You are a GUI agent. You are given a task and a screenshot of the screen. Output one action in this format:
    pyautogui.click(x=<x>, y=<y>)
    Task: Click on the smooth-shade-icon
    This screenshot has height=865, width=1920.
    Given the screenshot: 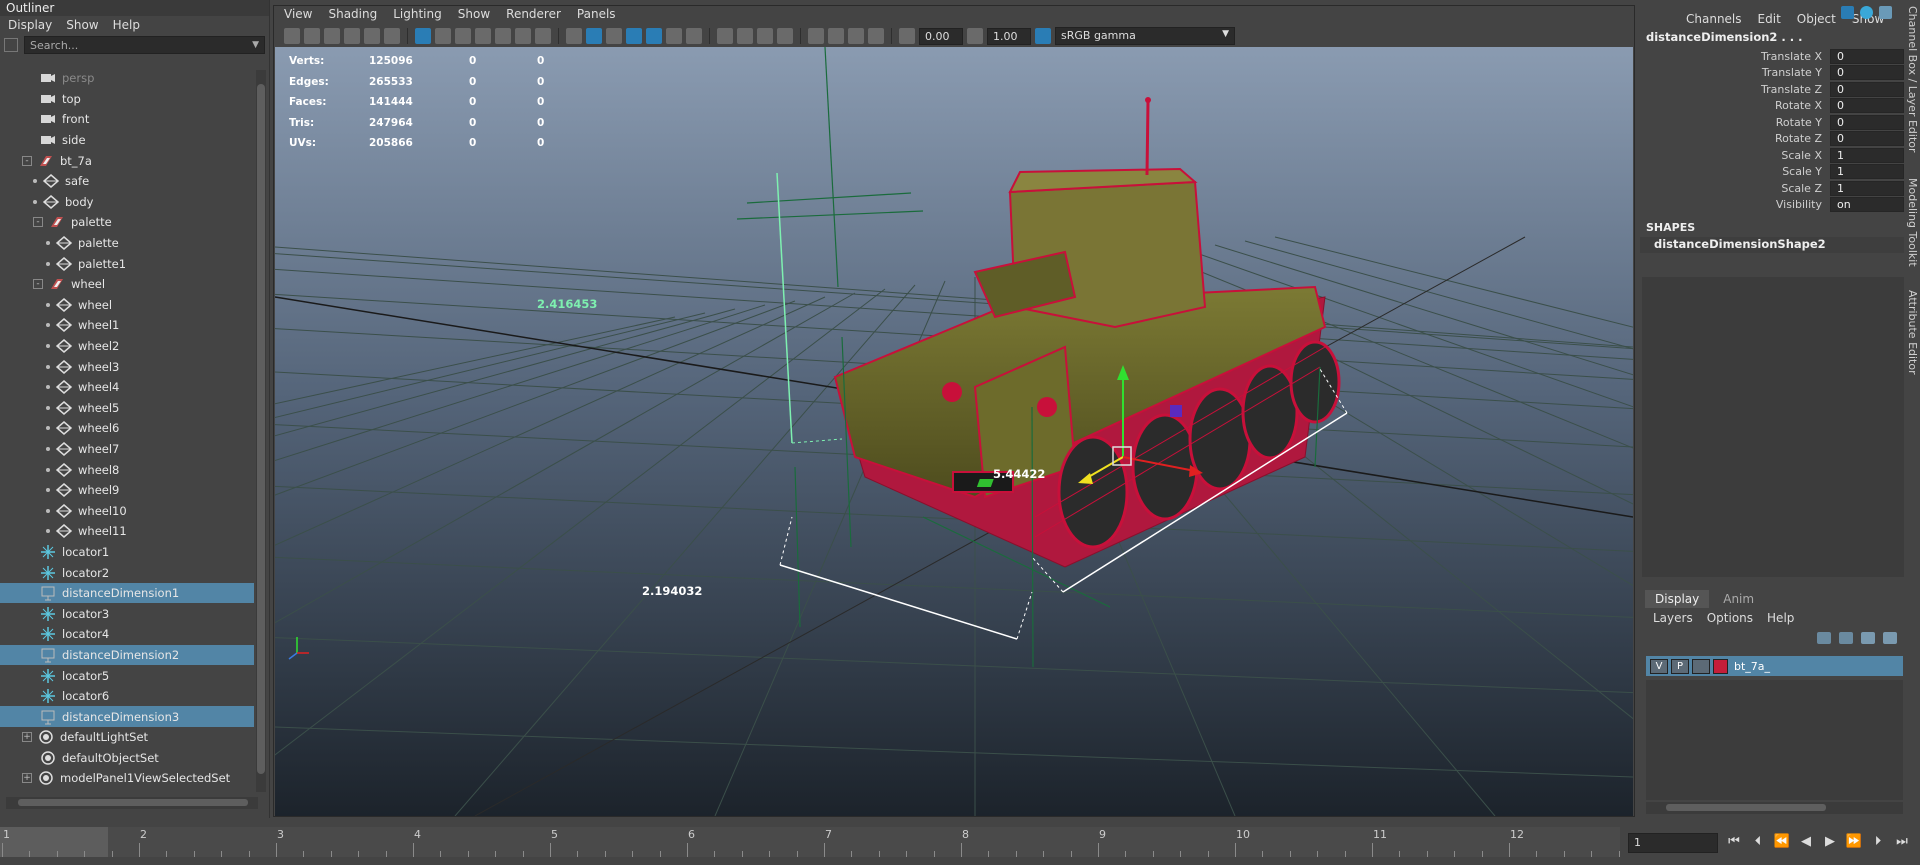 What is the action you would take?
    pyautogui.click(x=594, y=36)
    